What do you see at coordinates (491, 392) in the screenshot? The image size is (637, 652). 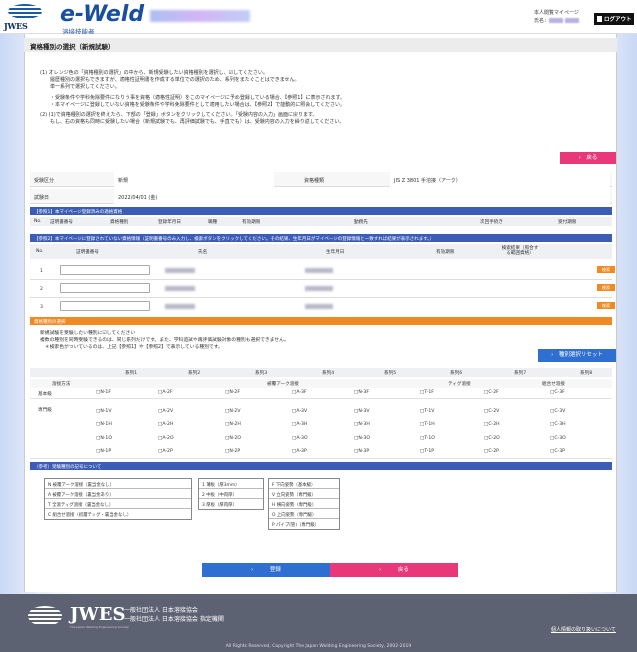 I see `qualification-checkbox: □C-2F` at bounding box center [491, 392].